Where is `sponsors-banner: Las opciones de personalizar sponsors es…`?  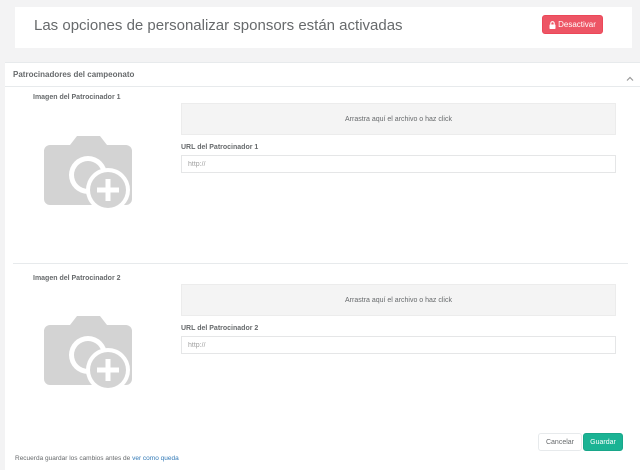
sponsors-banner: Las opciones de personalizar sponsors es… is located at coordinates (323, 27).